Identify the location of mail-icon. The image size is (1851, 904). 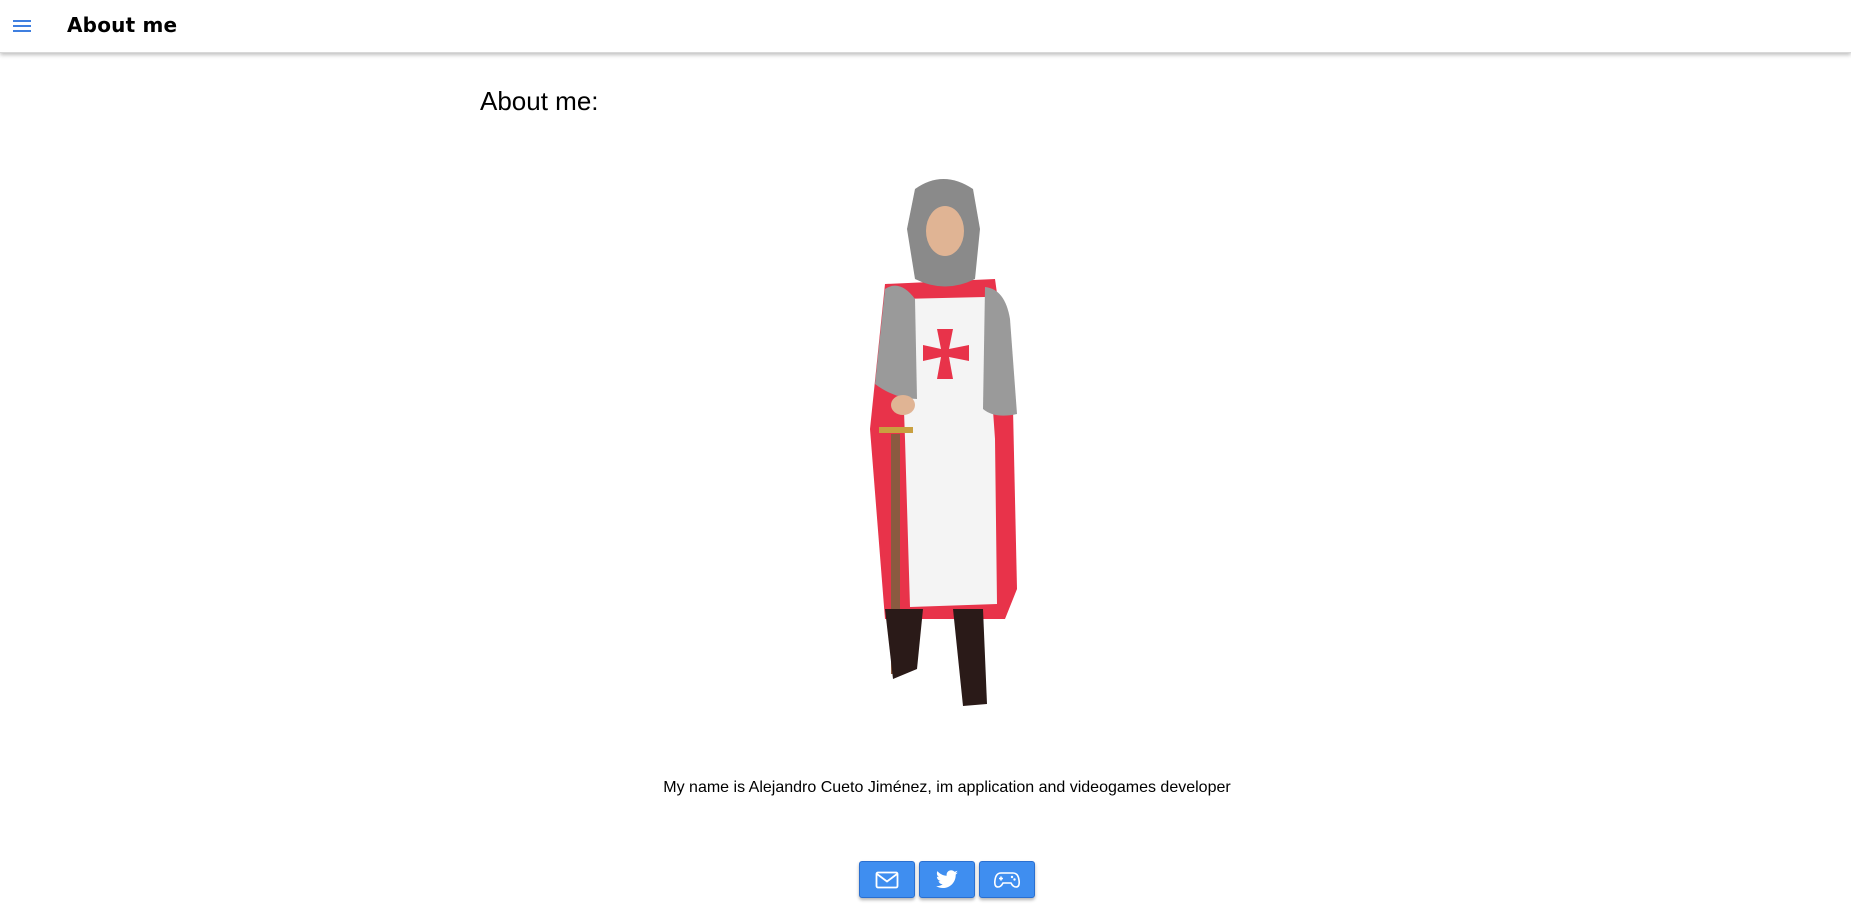
(887, 879).